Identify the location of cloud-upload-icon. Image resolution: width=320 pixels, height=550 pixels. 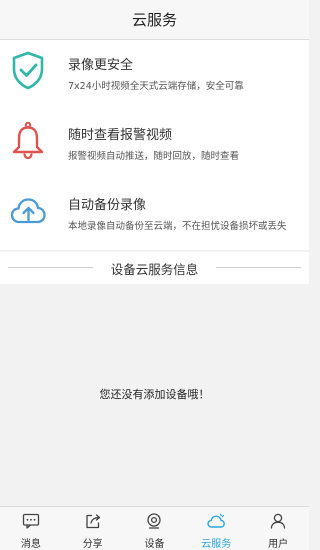
(28, 211).